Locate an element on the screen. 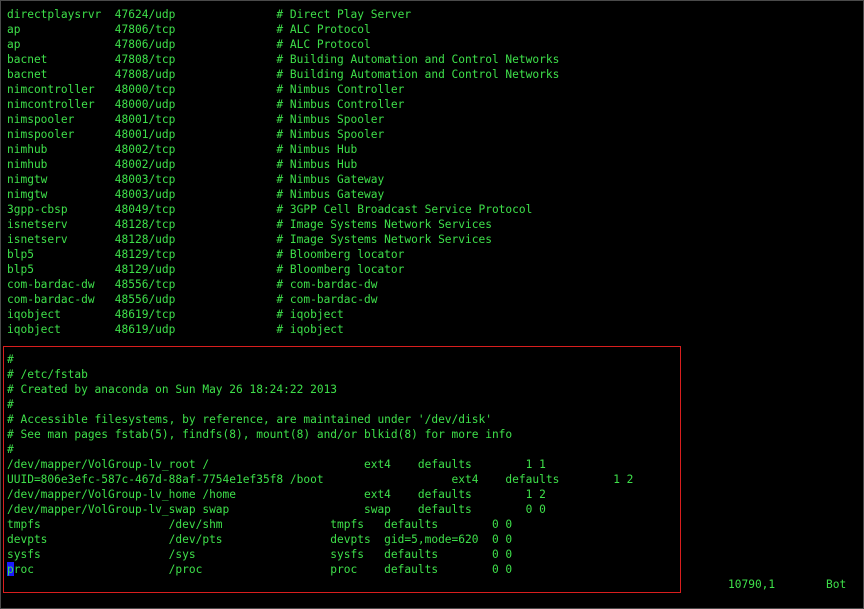 The image size is (864, 609). services-line: nimgtw 48003/udp # Nimbus Gateway is located at coordinates (196, 194).